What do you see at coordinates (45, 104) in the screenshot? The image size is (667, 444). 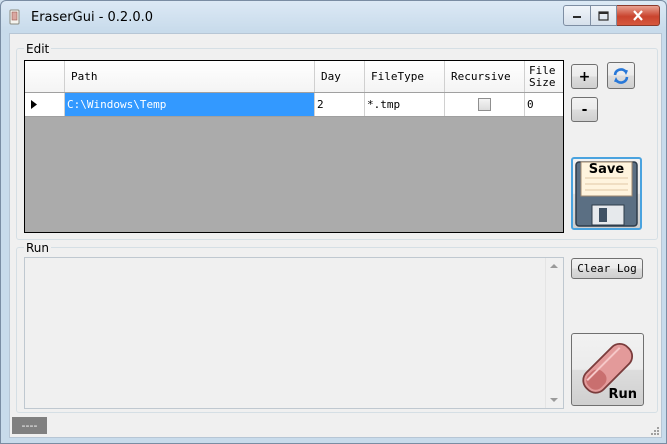 I see `row-header` at bounding box center [45, 104].